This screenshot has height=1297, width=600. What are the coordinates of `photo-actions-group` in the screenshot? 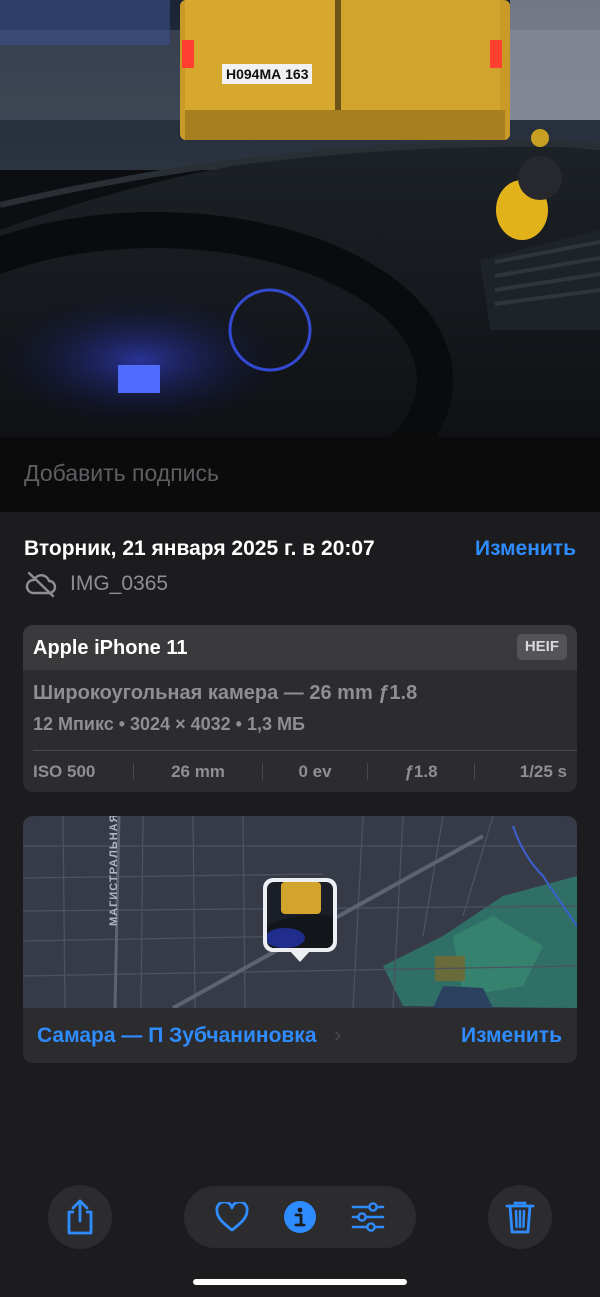 It's located at (300, 1217).